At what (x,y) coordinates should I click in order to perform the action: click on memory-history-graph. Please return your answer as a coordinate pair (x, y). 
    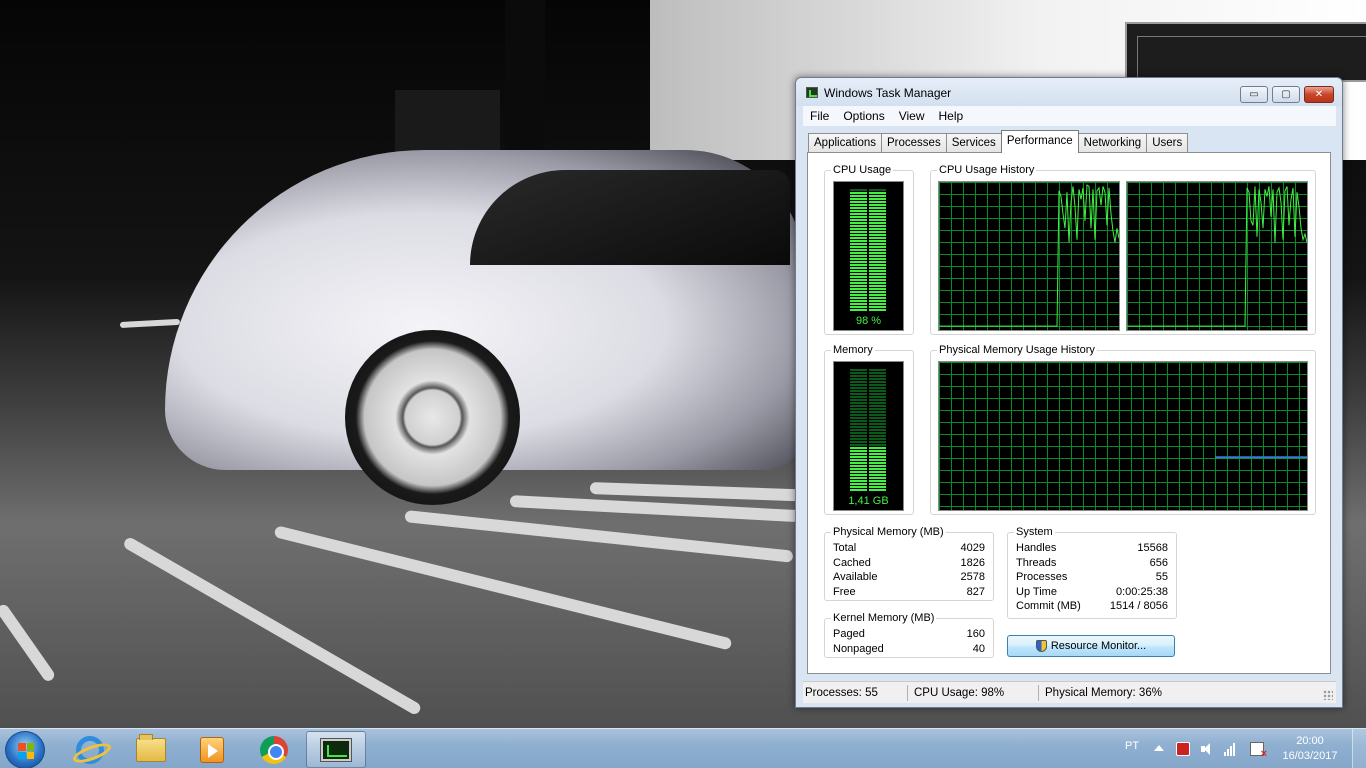
    Looking at the image, I should click on (1123, 436).